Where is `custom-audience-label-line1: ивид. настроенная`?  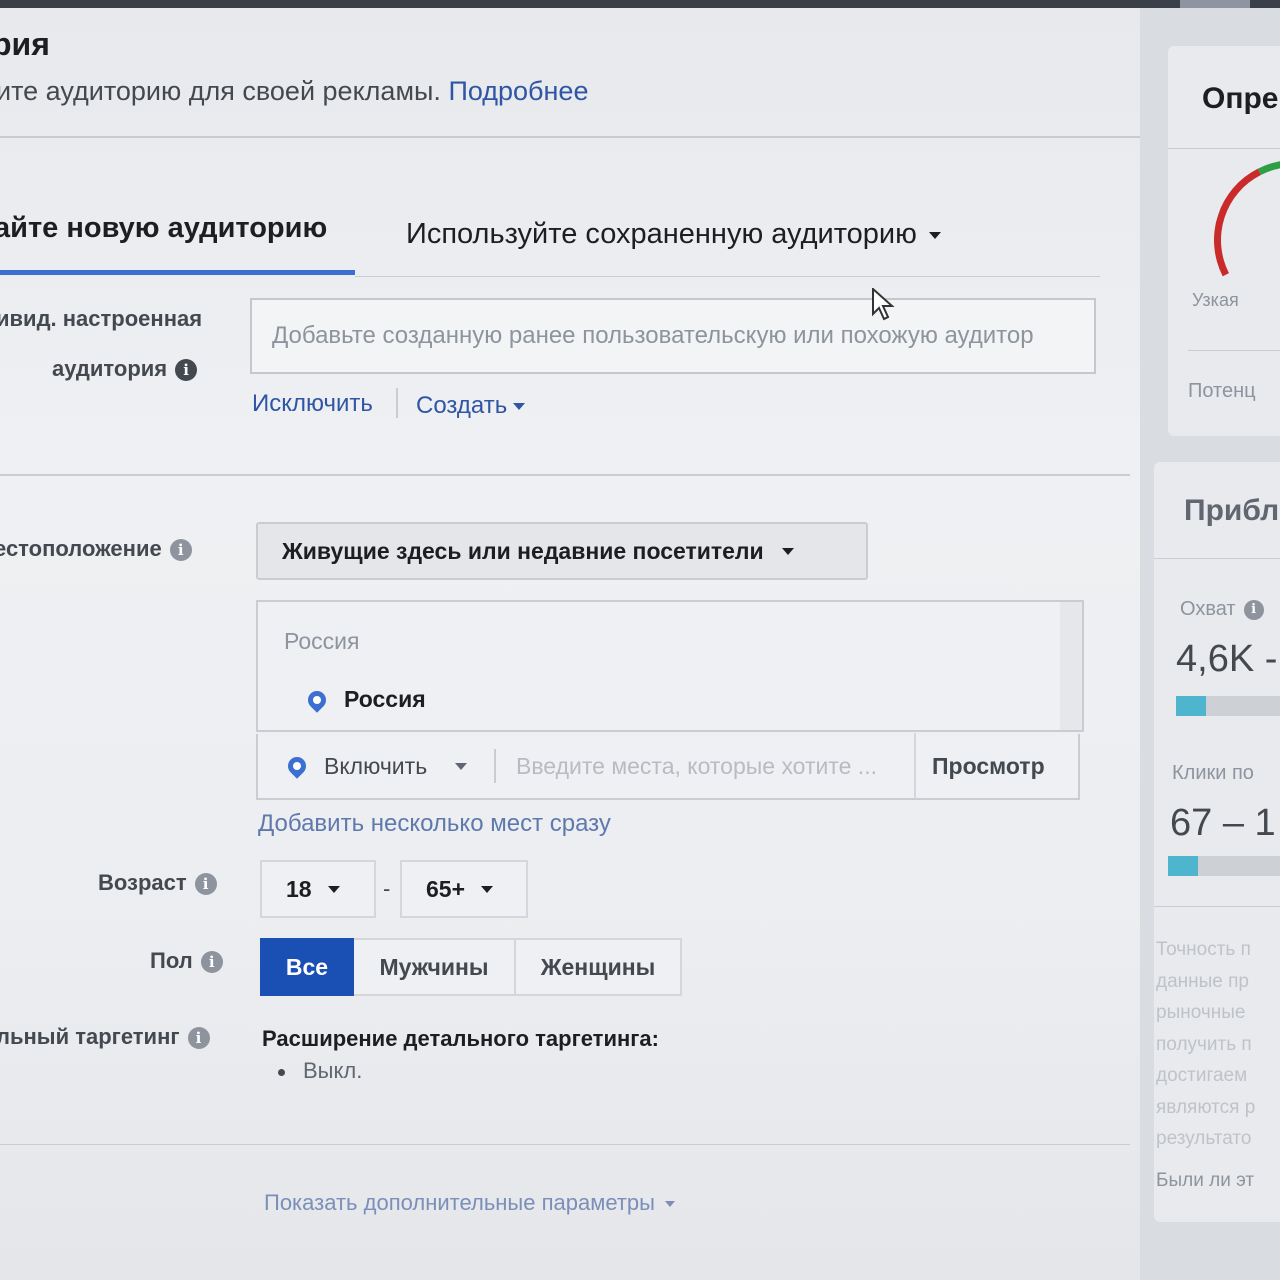
custom-audience-label-line1: ивид. настроенная is located at coordinates (101, 318).